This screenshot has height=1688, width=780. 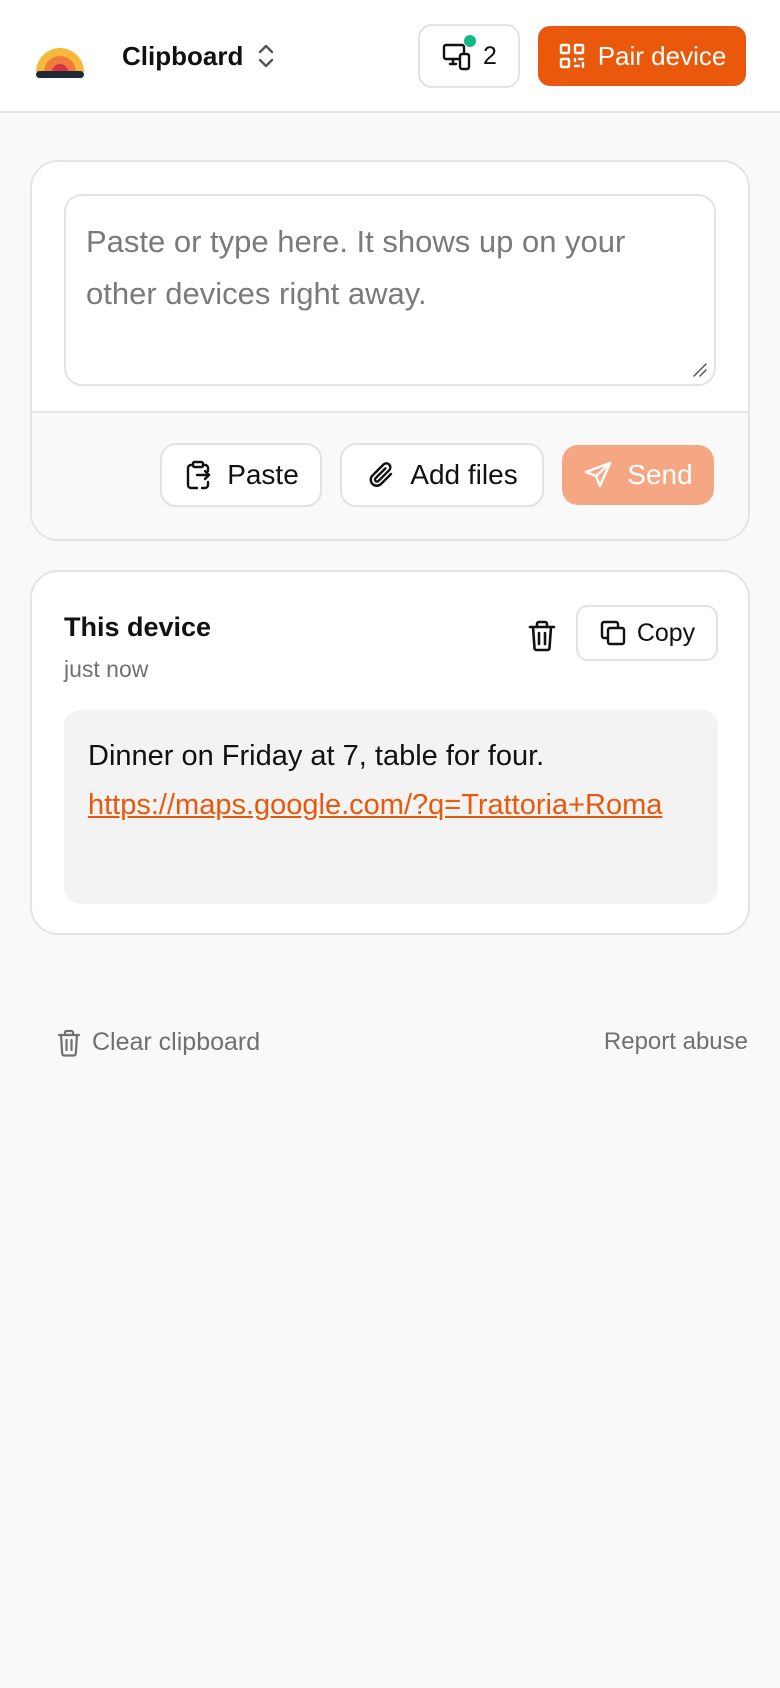 I want to click on chevron-up-down-icon, so click(x=266, y=56).